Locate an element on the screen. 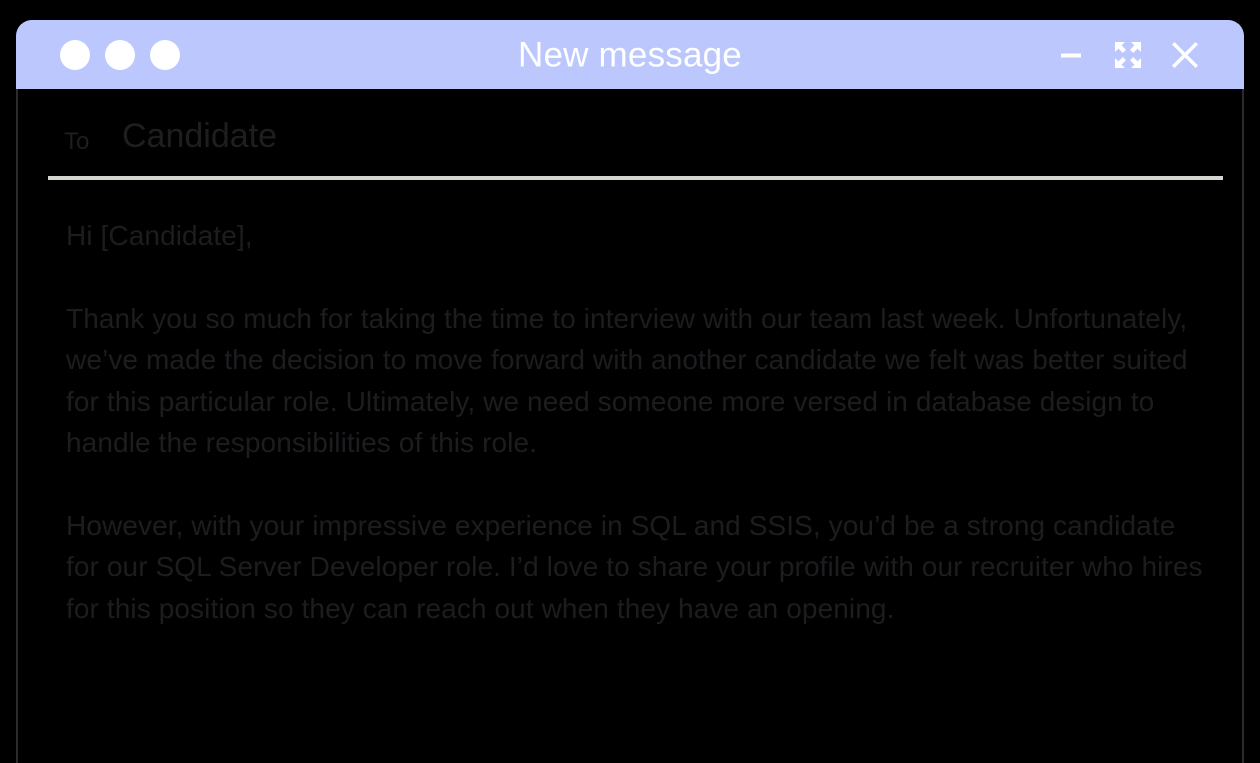  minimize-icon is located at coordinates (1071, 55).